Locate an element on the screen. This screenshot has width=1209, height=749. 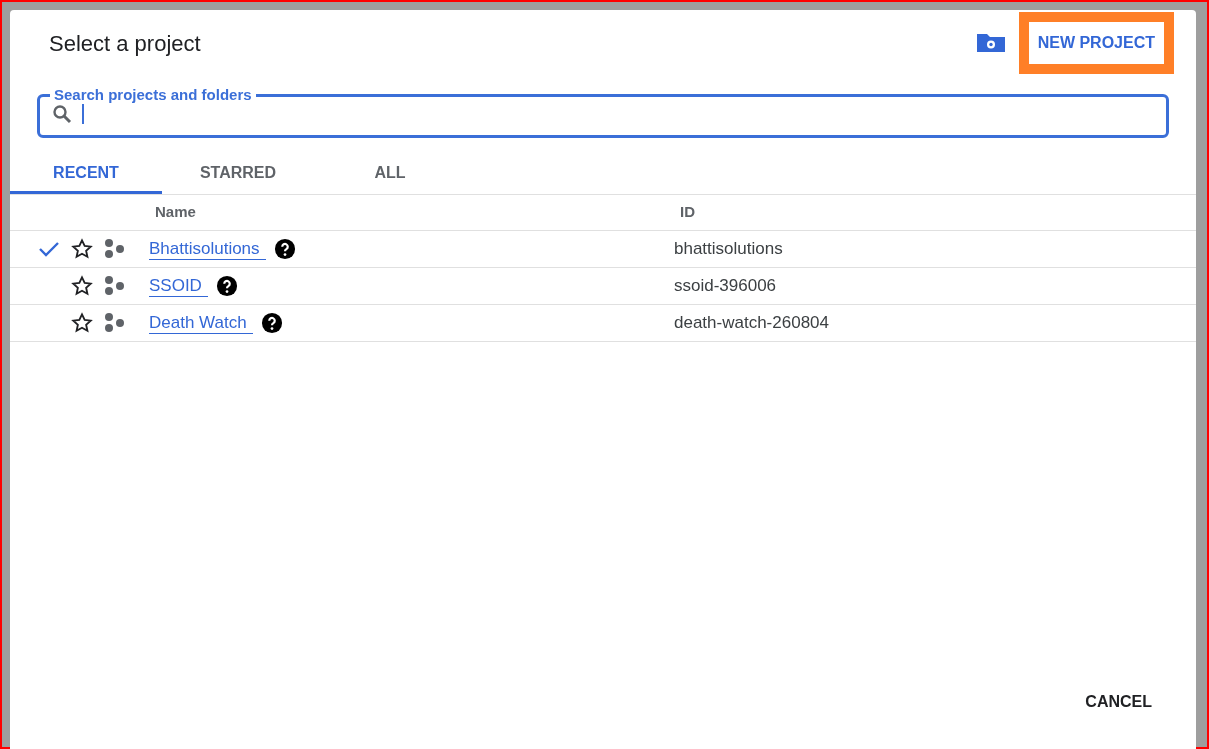
project-link: Bhattisolutions is located at coordinates (207, 249).